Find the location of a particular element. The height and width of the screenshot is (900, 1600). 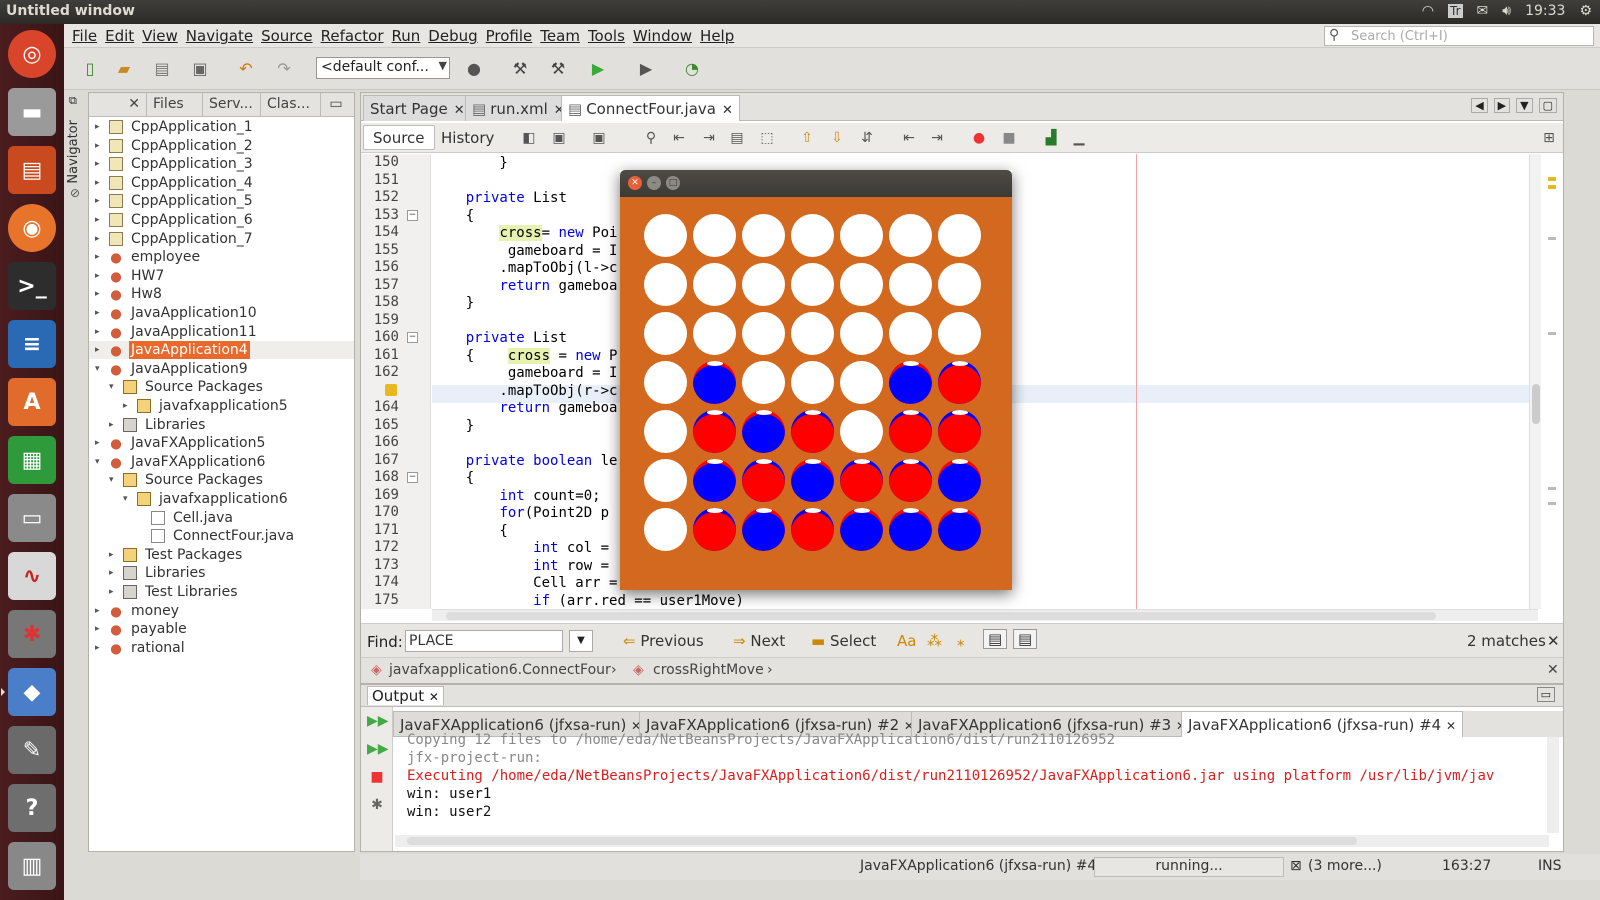

stop-icon: ■ is located at coordinates (377, 779).